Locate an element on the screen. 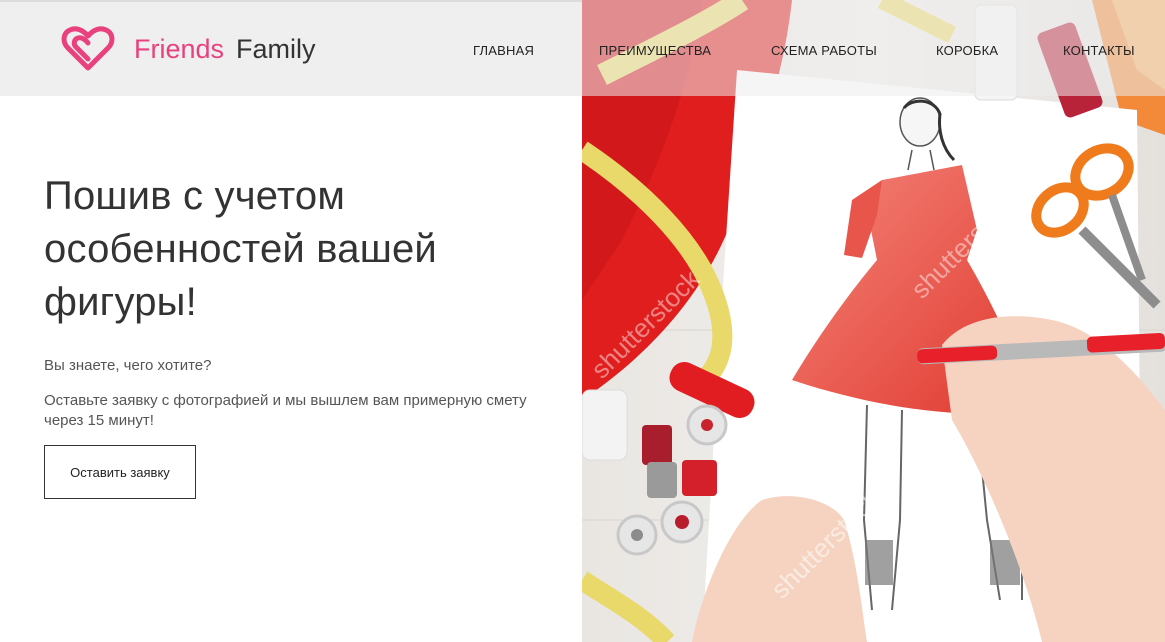 This screenshot has height=642, width=1165. nav-item-advantages: ПРЕИМУЩЕСТВА is located at coordinates (655, 50).